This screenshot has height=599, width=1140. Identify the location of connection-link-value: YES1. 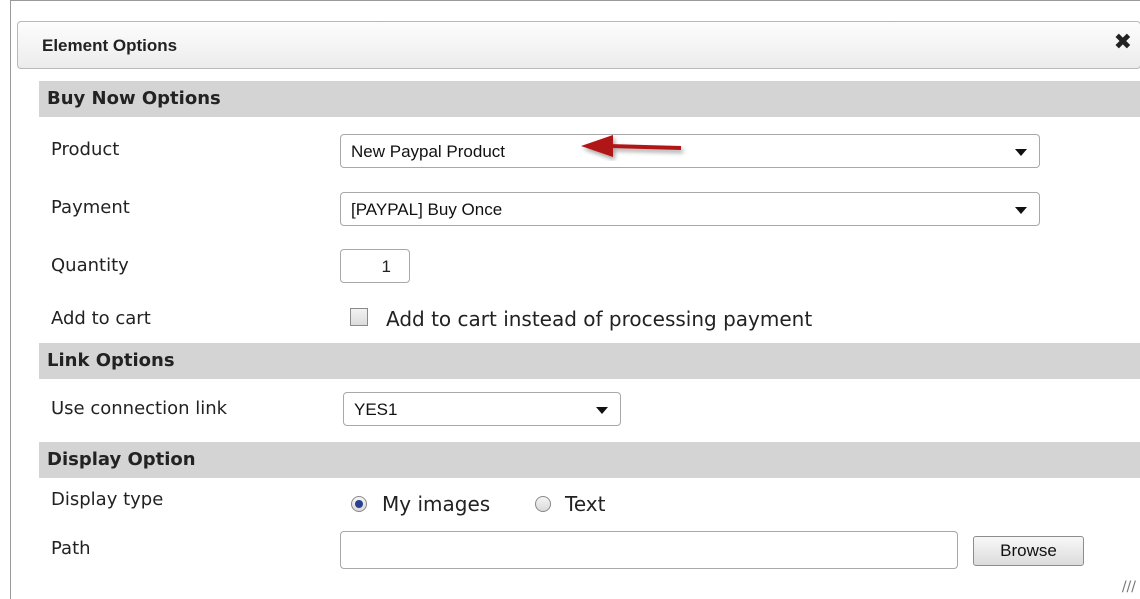
(376, 409).